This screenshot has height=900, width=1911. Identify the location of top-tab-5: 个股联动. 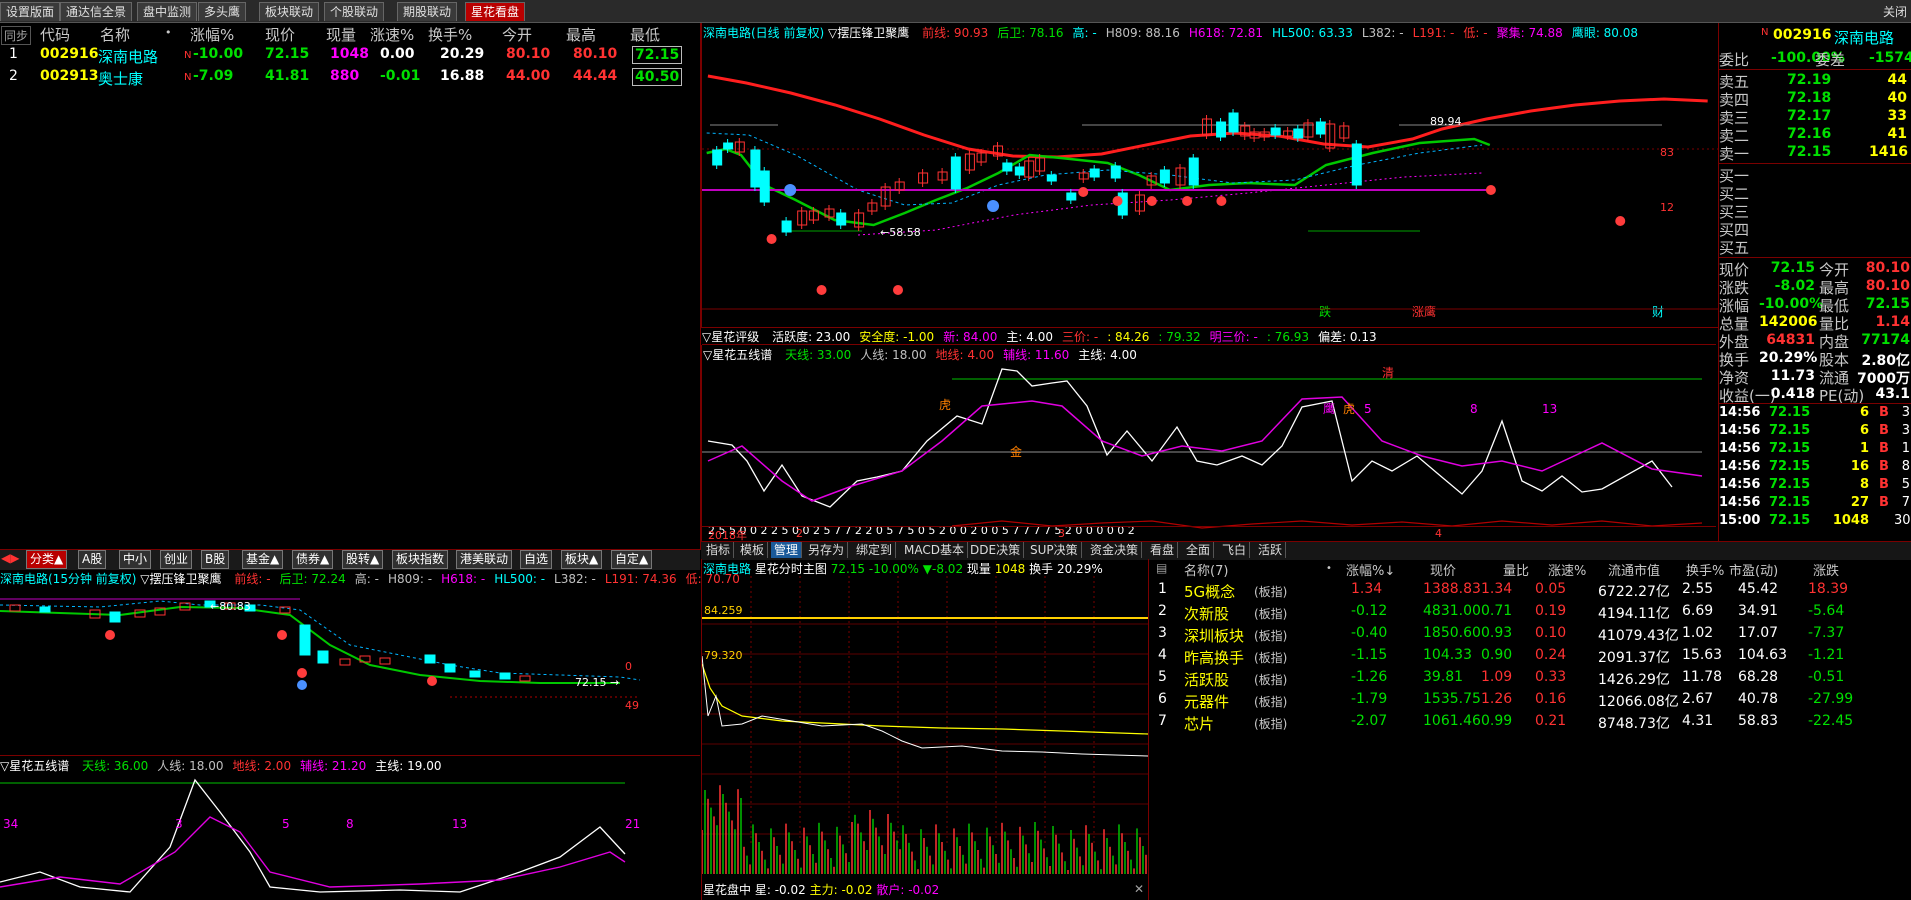
(354, 11).